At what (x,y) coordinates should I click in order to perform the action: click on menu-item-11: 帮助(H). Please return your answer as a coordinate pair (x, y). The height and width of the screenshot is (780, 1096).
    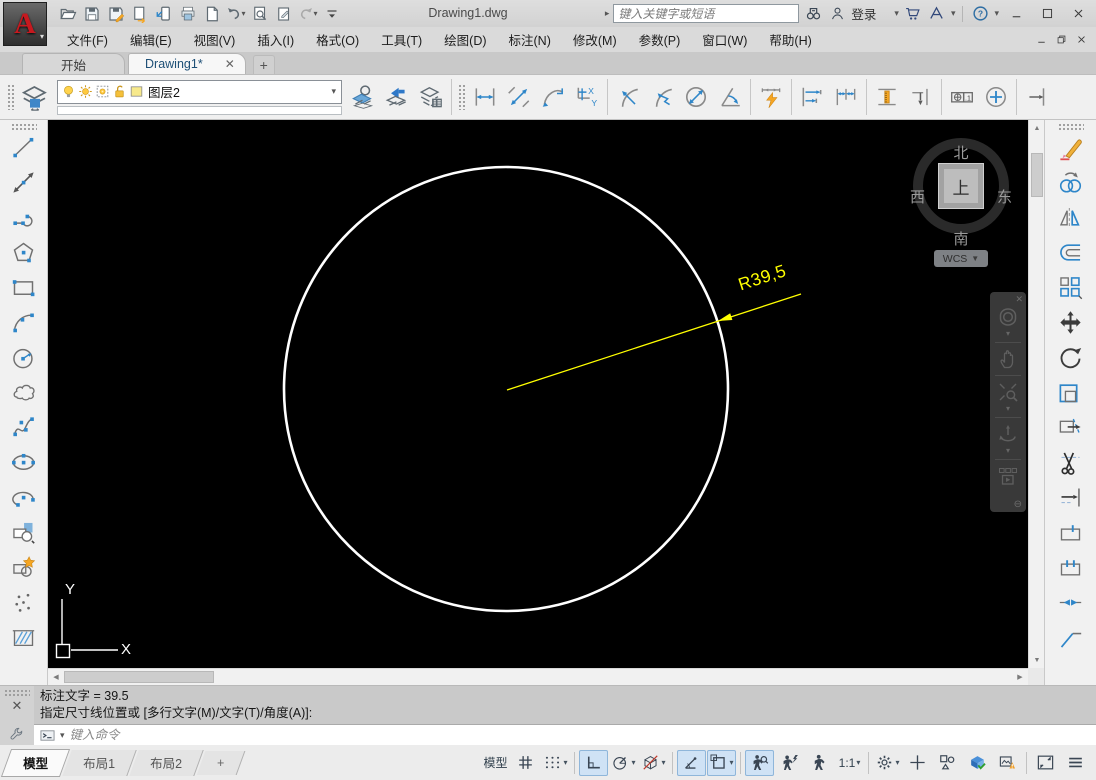
    Looking at the image, I should click on (790, 39).